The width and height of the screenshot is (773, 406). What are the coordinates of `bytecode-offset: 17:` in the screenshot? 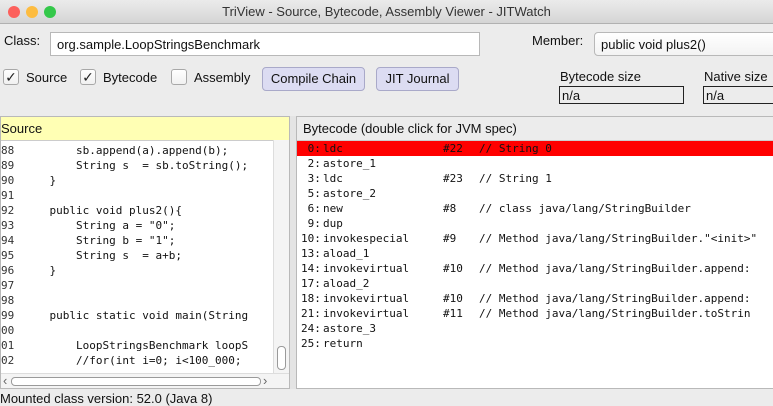 It's located at (311, 283).